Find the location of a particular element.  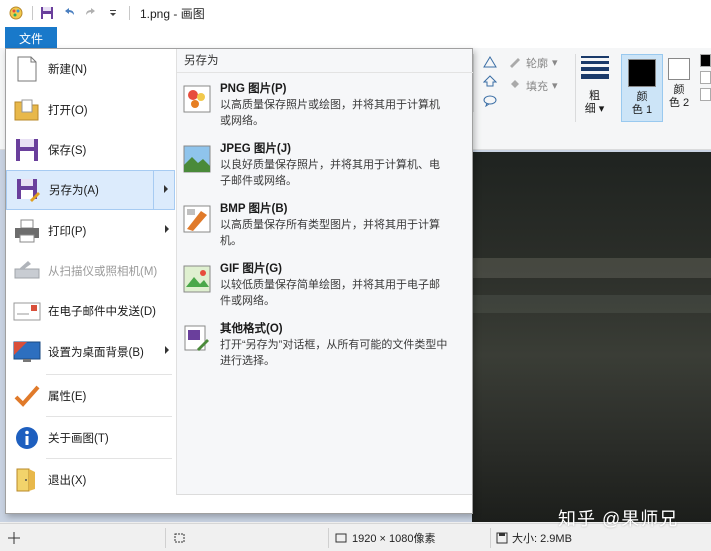

gif-image-icon is located at coordinates (197, 279).